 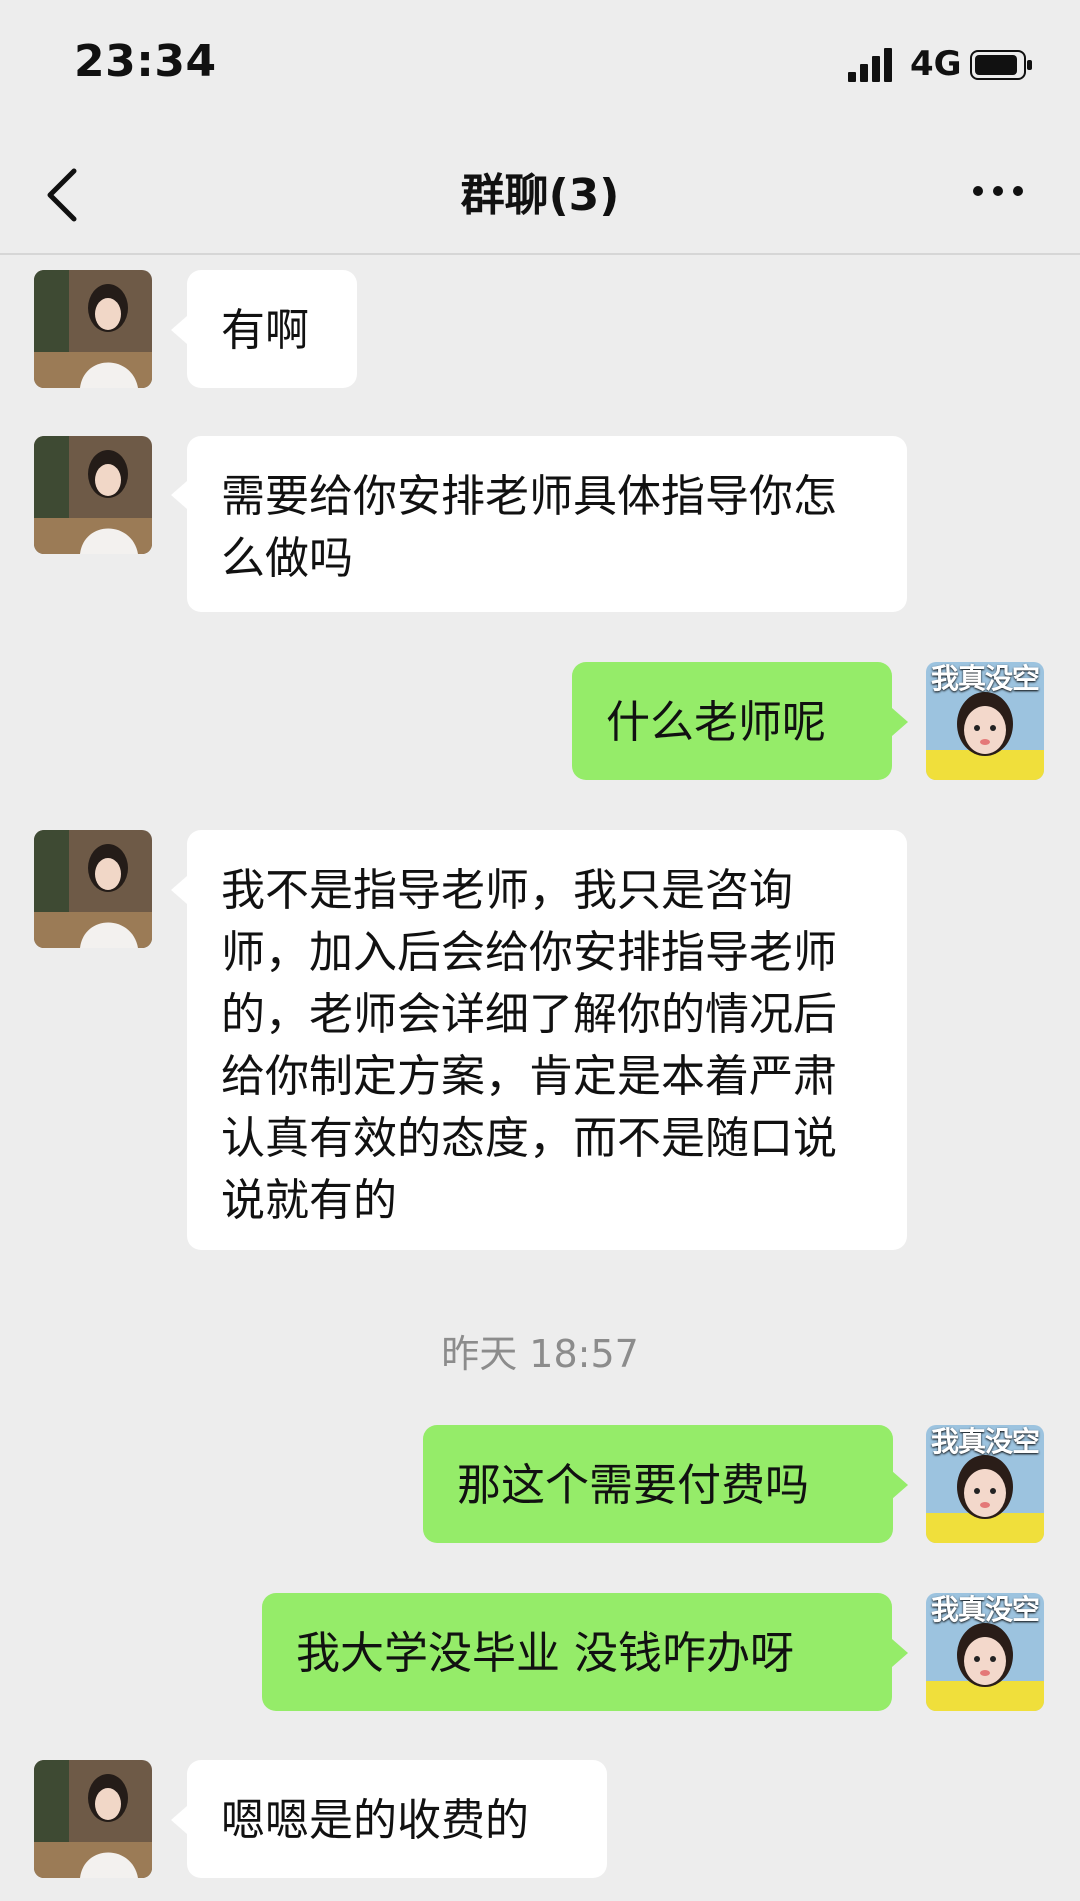 I want to click on timestamp: 昨天 18:57, so click(x=540, y=1354).